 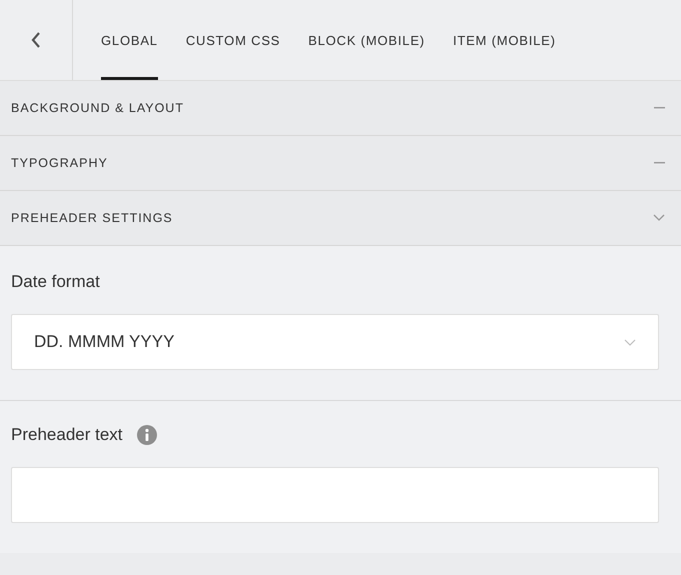 I want to click on info-icon, so click(x=146, y=435).